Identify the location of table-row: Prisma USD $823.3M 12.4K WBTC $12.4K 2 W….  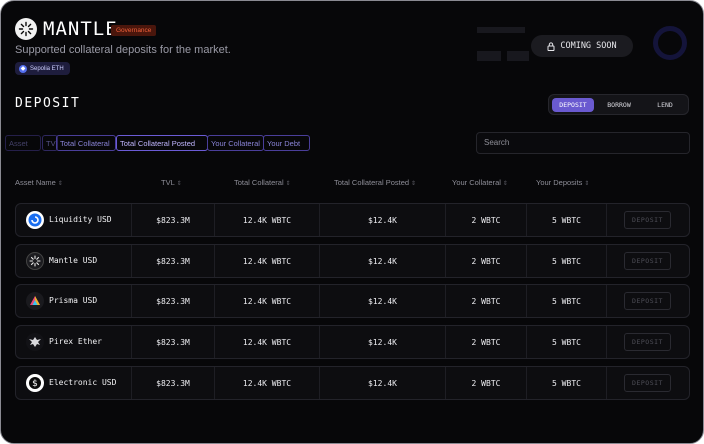
(352, 301).